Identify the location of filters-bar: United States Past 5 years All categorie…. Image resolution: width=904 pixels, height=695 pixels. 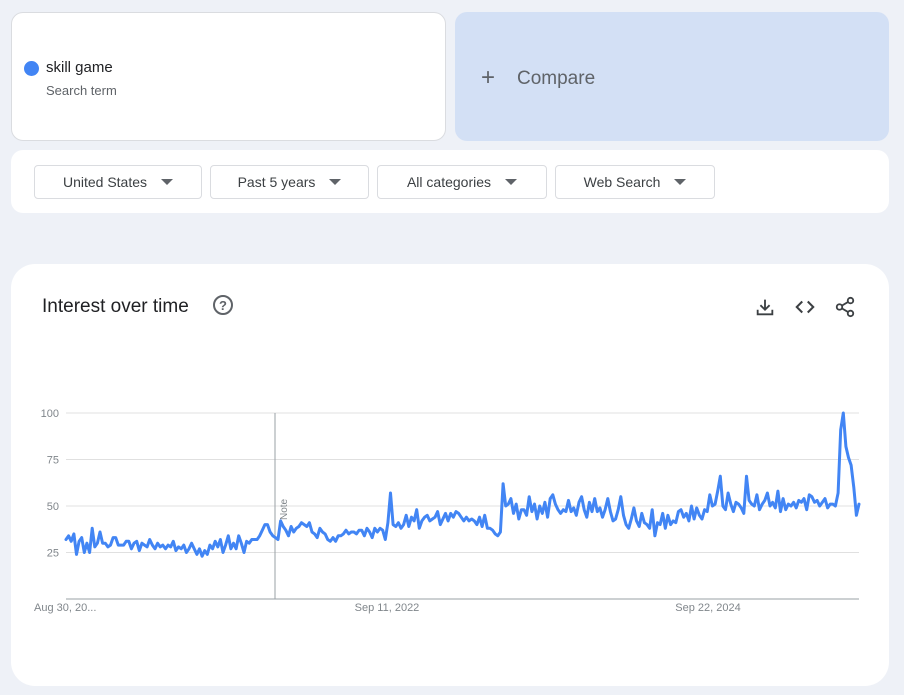
(450, 181).